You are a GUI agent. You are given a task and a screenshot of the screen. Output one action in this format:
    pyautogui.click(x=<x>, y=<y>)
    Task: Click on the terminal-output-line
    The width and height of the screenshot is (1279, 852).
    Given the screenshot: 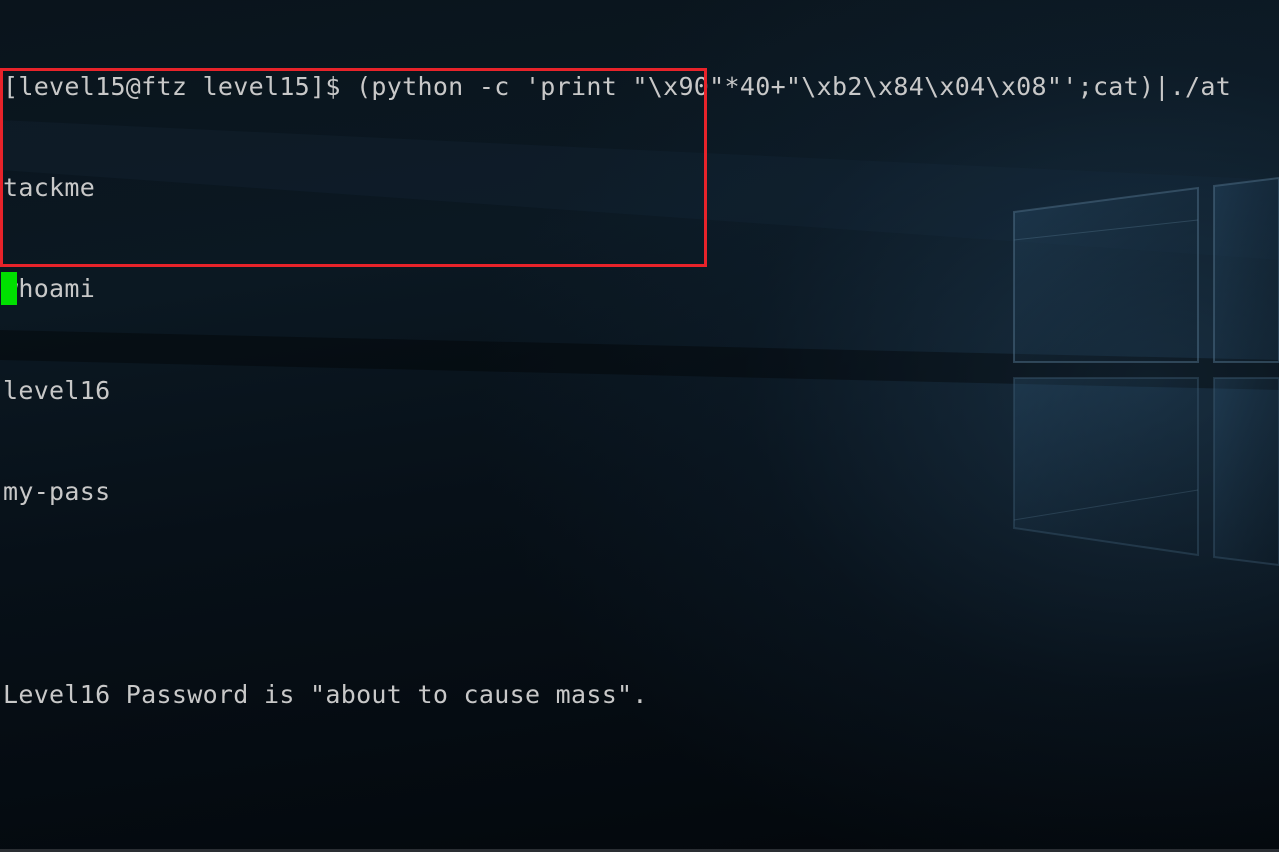 What is the action you would take?
    pyautogui.click(x=617, y=594)
    